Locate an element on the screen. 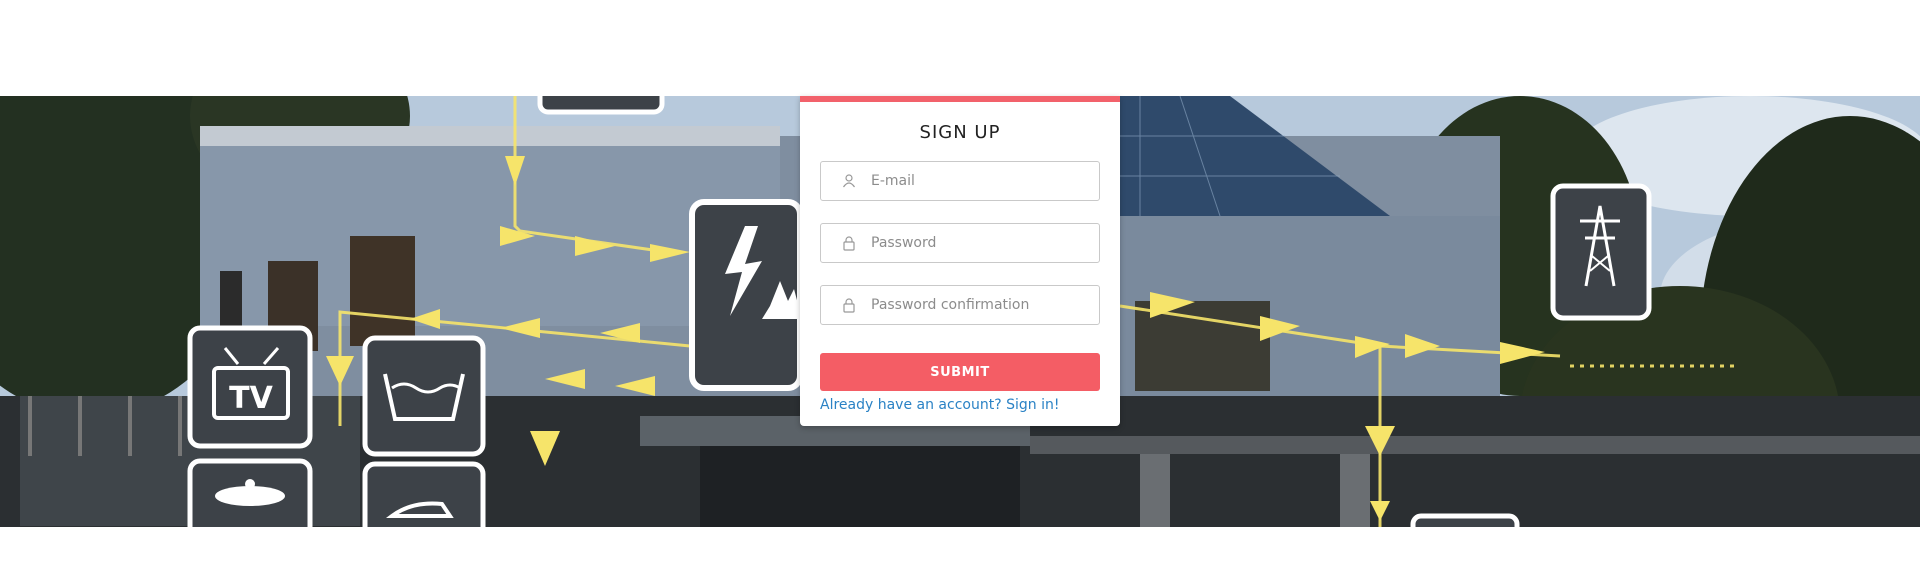  email-field is located at coordinates (960, 181).